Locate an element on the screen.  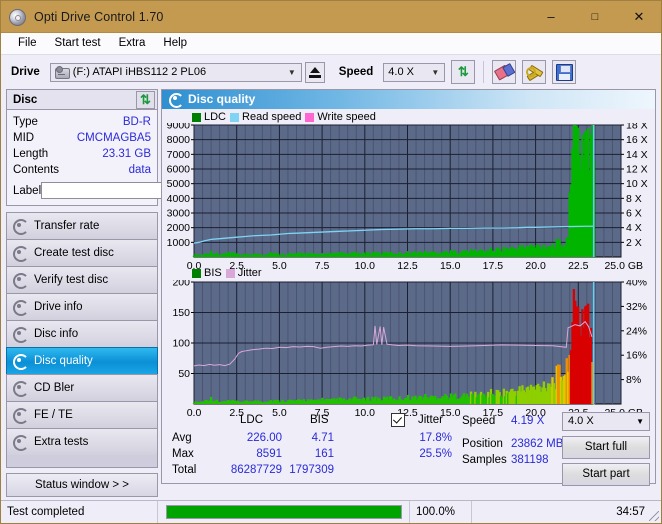
svg-text: 40% is located at coordinates (636, 284).